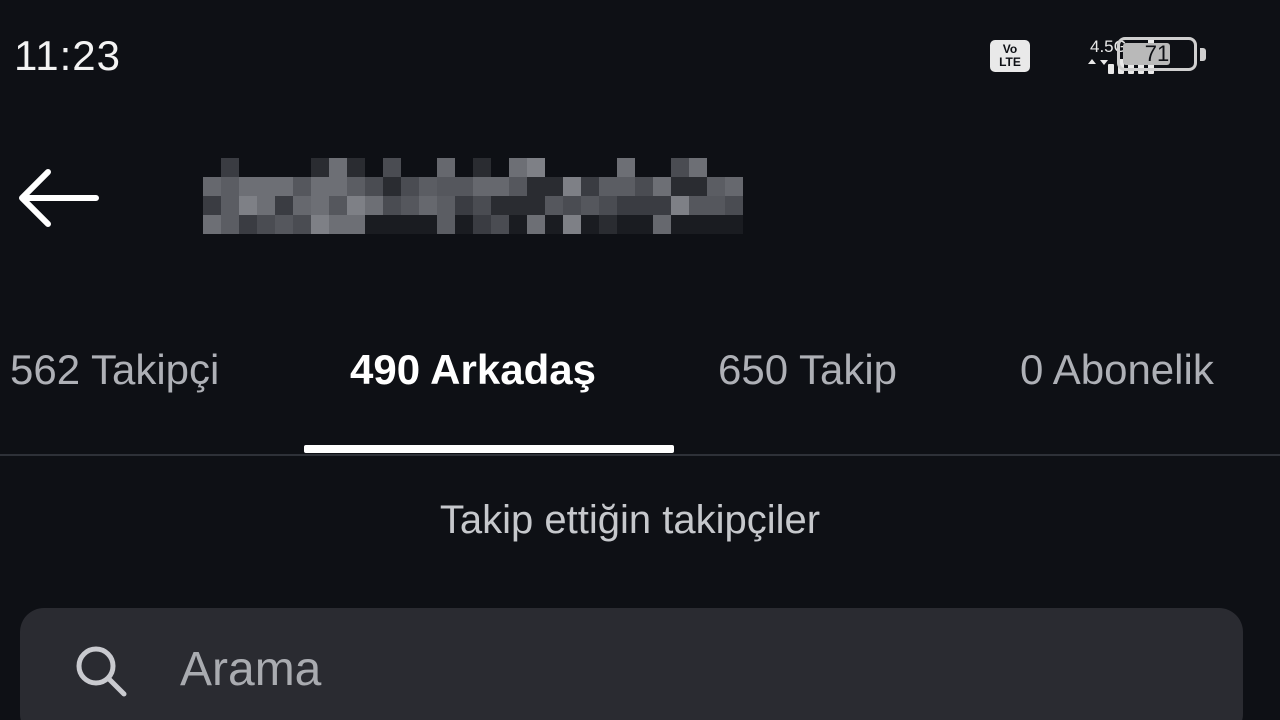 This screenshot has width=1280, height=720. I want to click on search-bar, so click(631, 664).